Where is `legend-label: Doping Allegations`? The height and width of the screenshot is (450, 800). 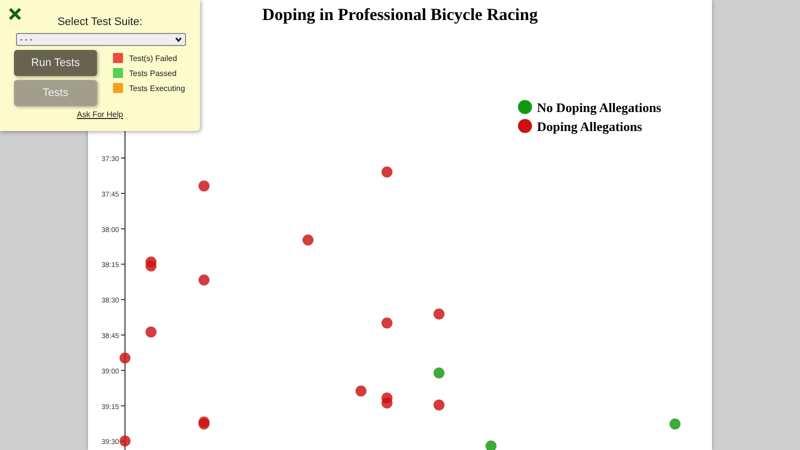 legend-label: Doping Allegations is located at coordinates (589, 126).